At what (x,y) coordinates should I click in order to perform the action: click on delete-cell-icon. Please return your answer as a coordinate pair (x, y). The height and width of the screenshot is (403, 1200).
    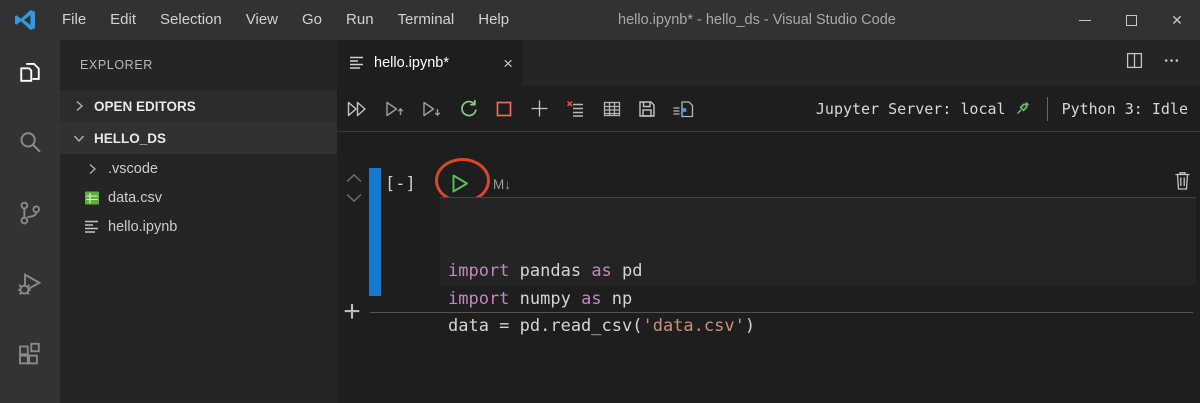
    Looking at the image, I should click on (1182, 183).